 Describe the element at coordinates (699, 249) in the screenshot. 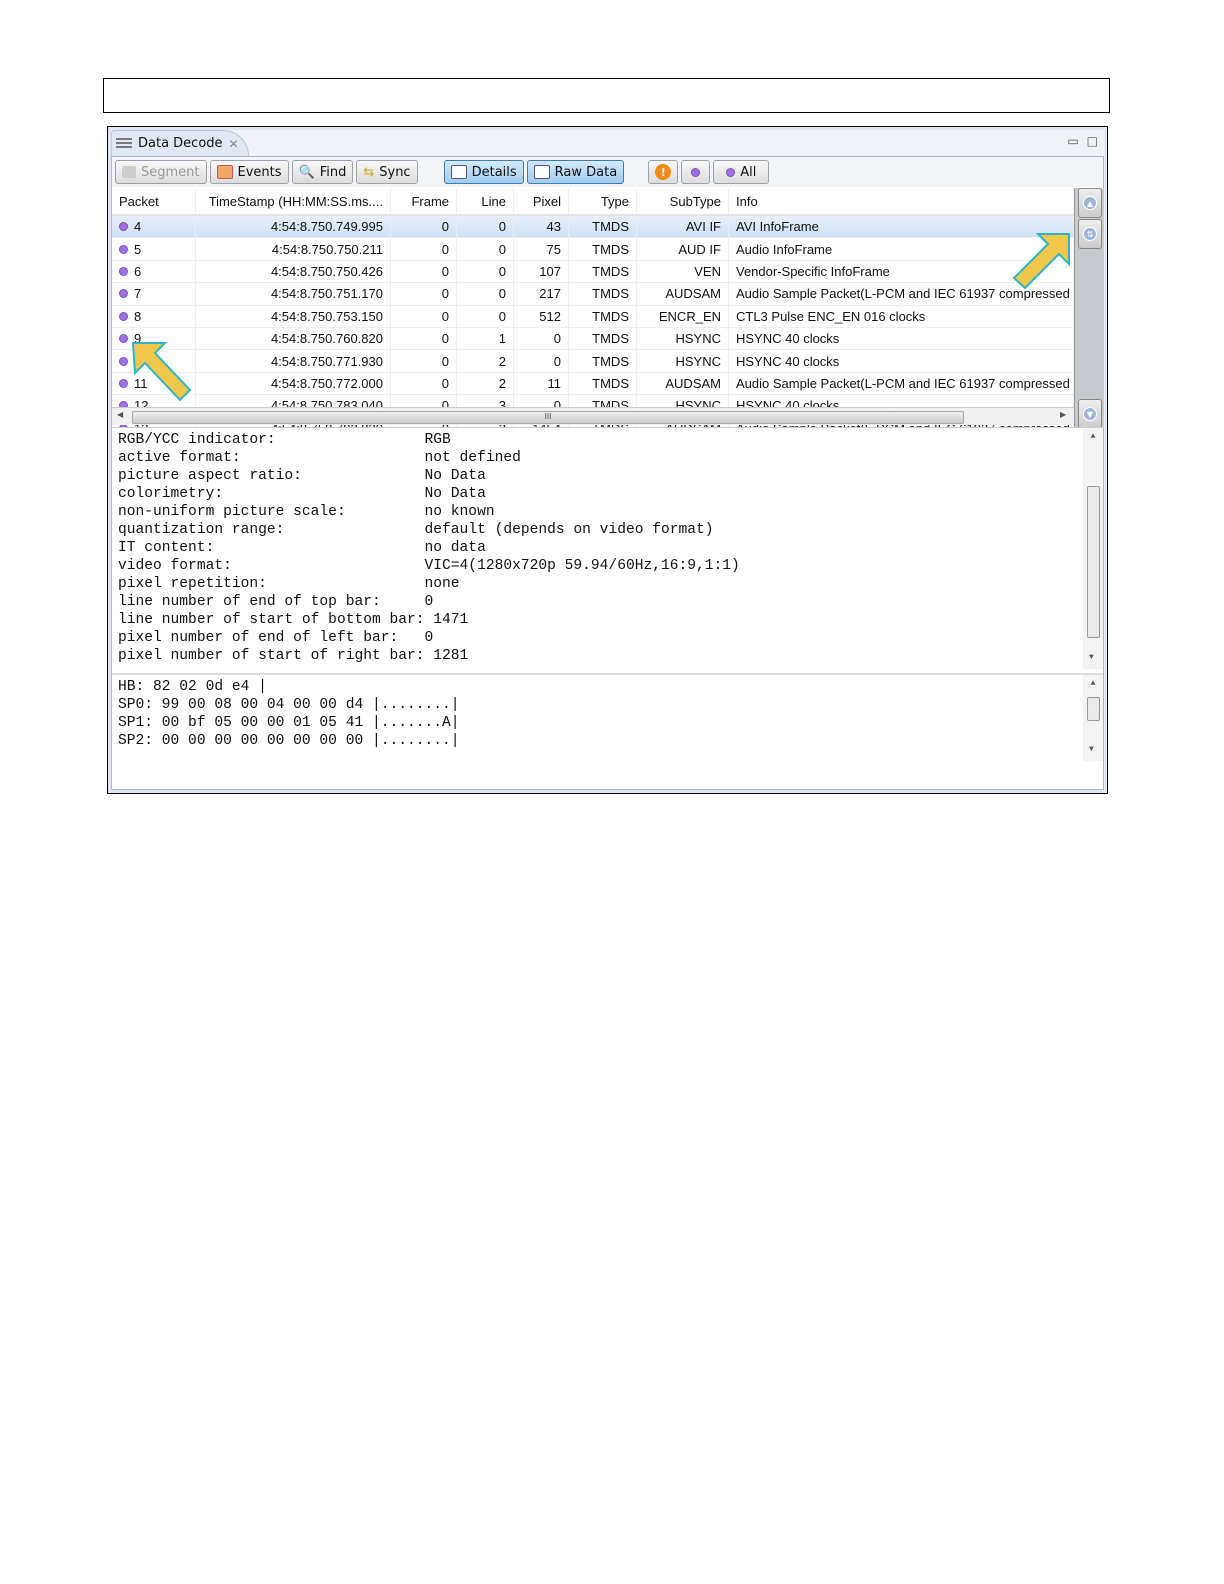

I see `cell-text: AUD IF` at that location.